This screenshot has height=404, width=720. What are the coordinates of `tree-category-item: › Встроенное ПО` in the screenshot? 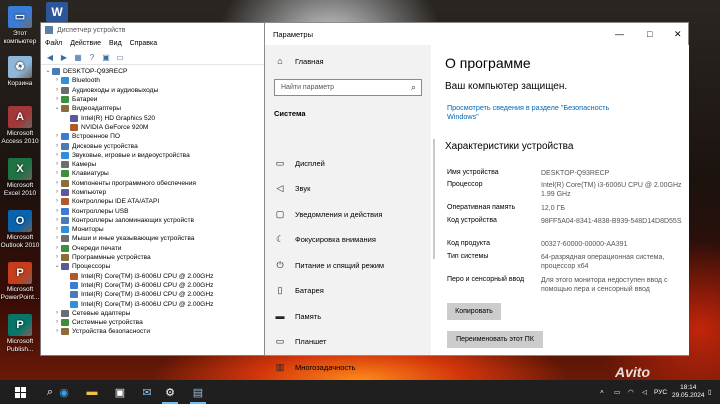 It's located at (154, 136).